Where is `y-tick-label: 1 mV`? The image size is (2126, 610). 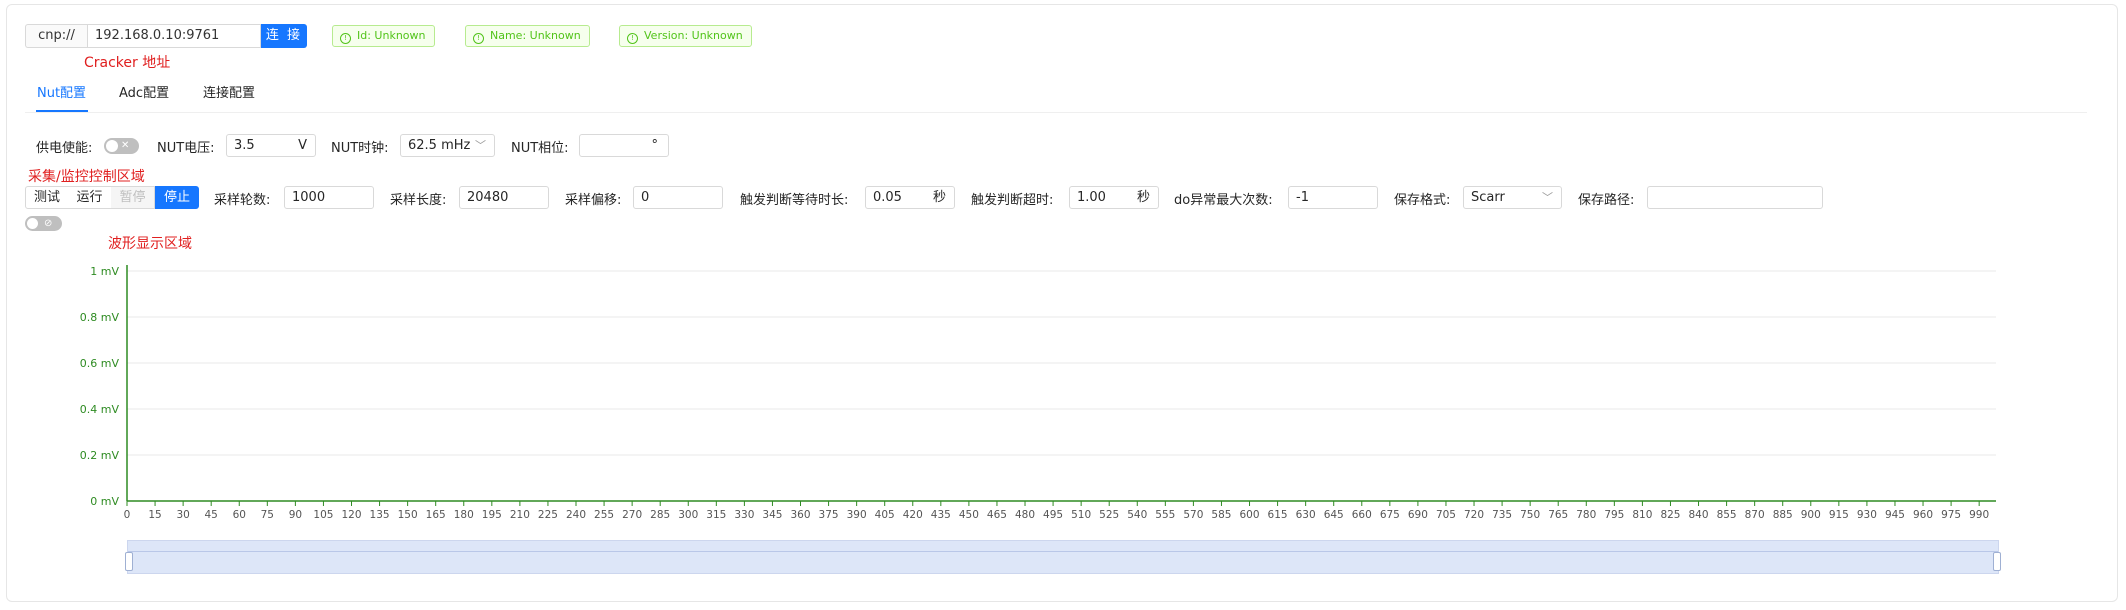
y-tick-label: 1 mV is located at coordinates (104, 271).